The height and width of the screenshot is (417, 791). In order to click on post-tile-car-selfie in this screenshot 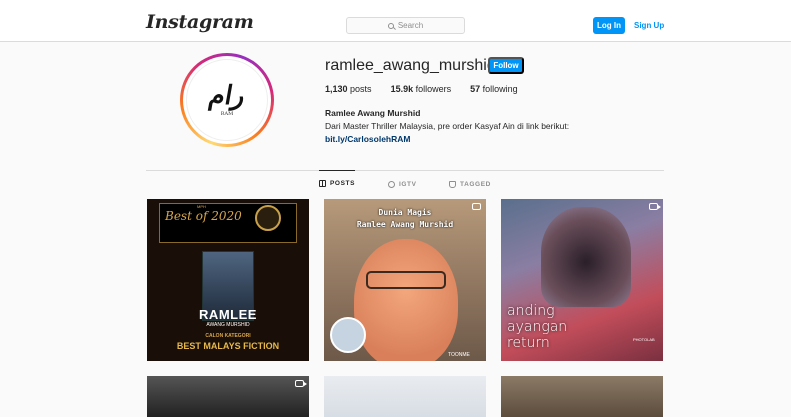, I will do `click(228, 396)`.